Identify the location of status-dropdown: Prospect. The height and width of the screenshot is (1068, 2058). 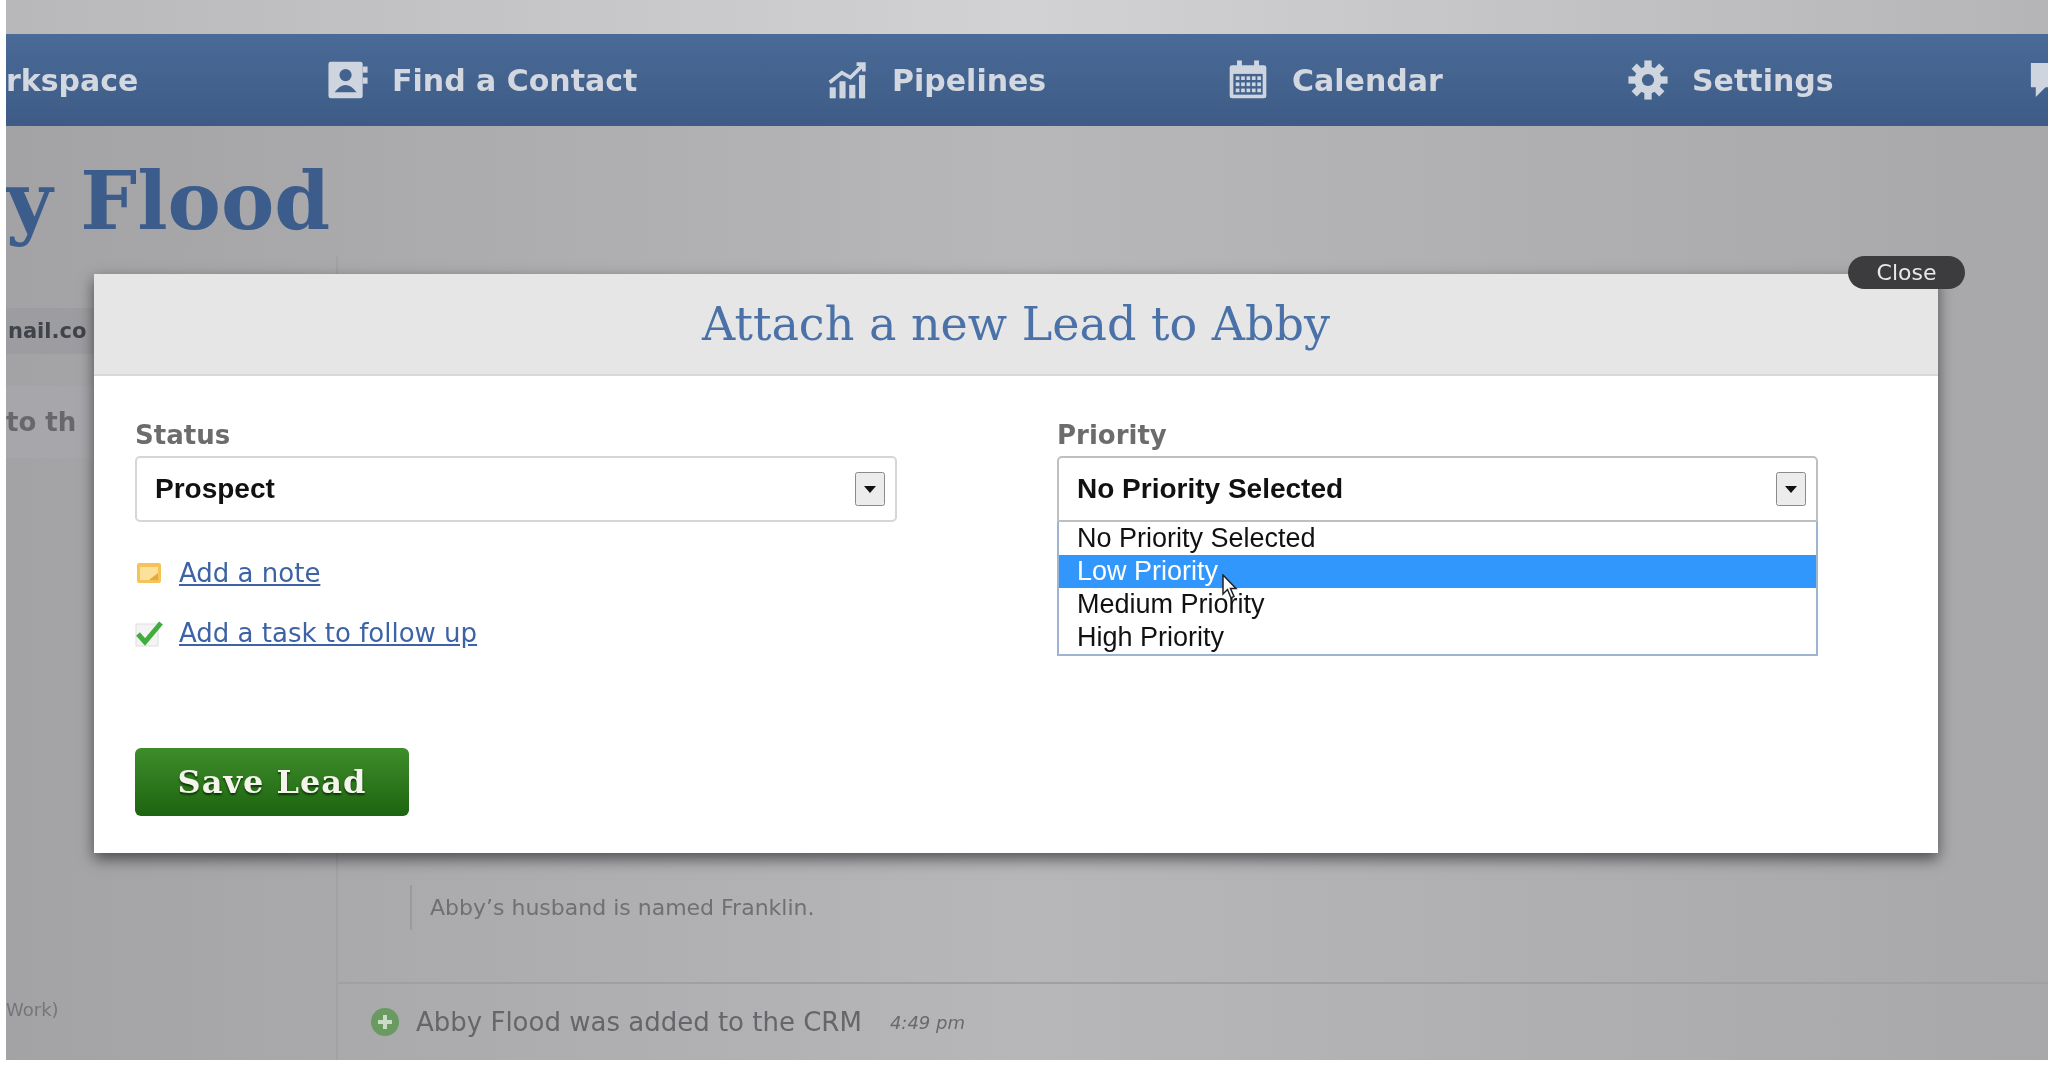
(516, 489).